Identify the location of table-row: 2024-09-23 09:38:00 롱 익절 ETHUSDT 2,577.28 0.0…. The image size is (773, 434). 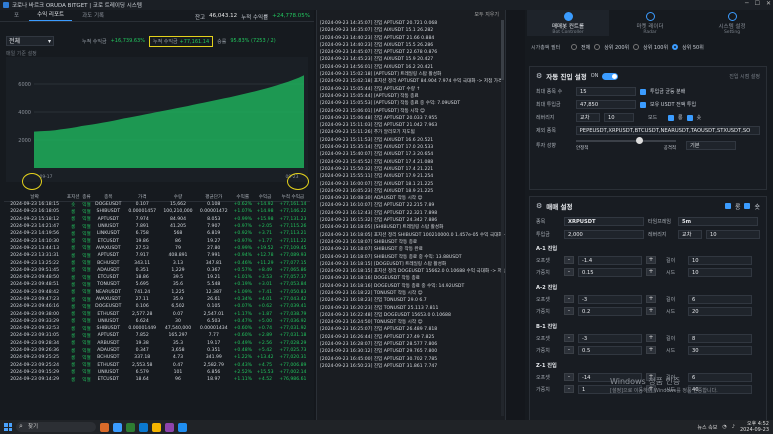
(157, 314).